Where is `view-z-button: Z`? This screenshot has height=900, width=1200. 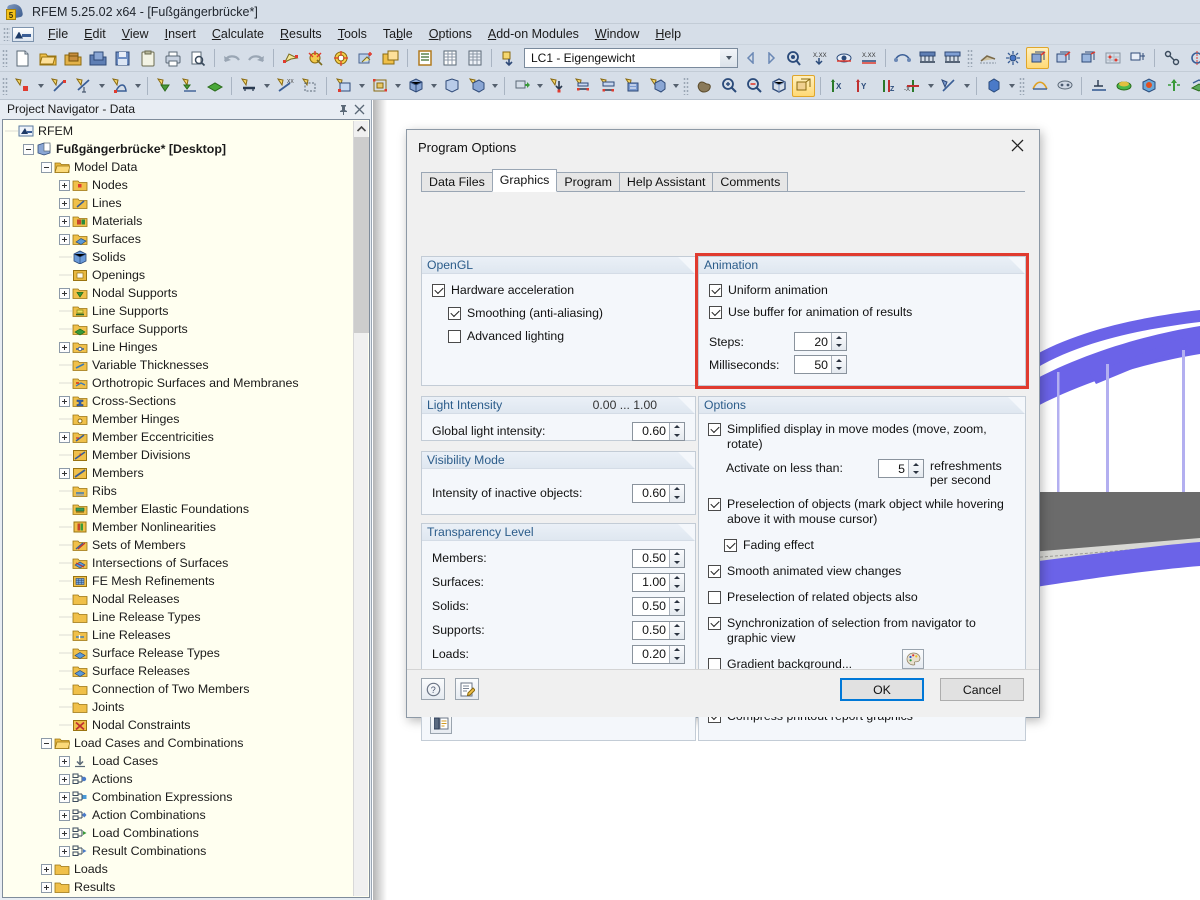
view-z-button: Z is located at coordinates (887, 86).